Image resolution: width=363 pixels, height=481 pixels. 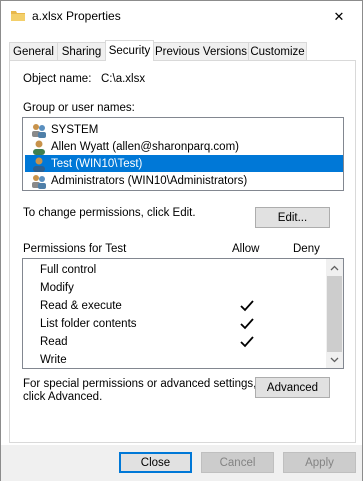 I want to click on window-title: a.xlsx Properties, so click(x=76, y=16).